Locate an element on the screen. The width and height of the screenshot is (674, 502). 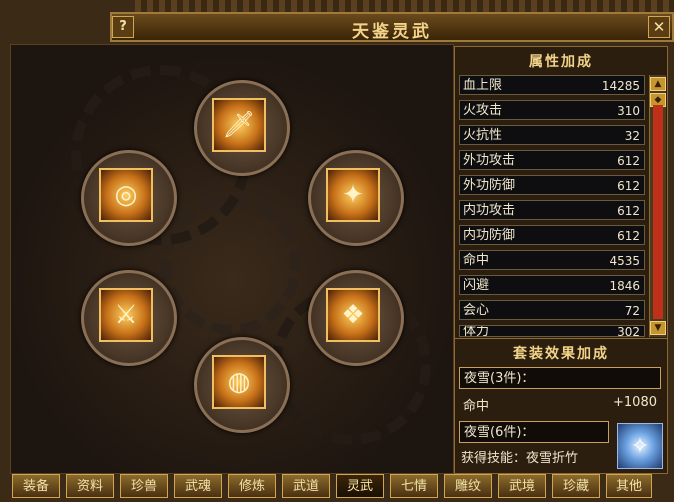
stat-row: 外功防御 612 is located at coordinates (552, 185).